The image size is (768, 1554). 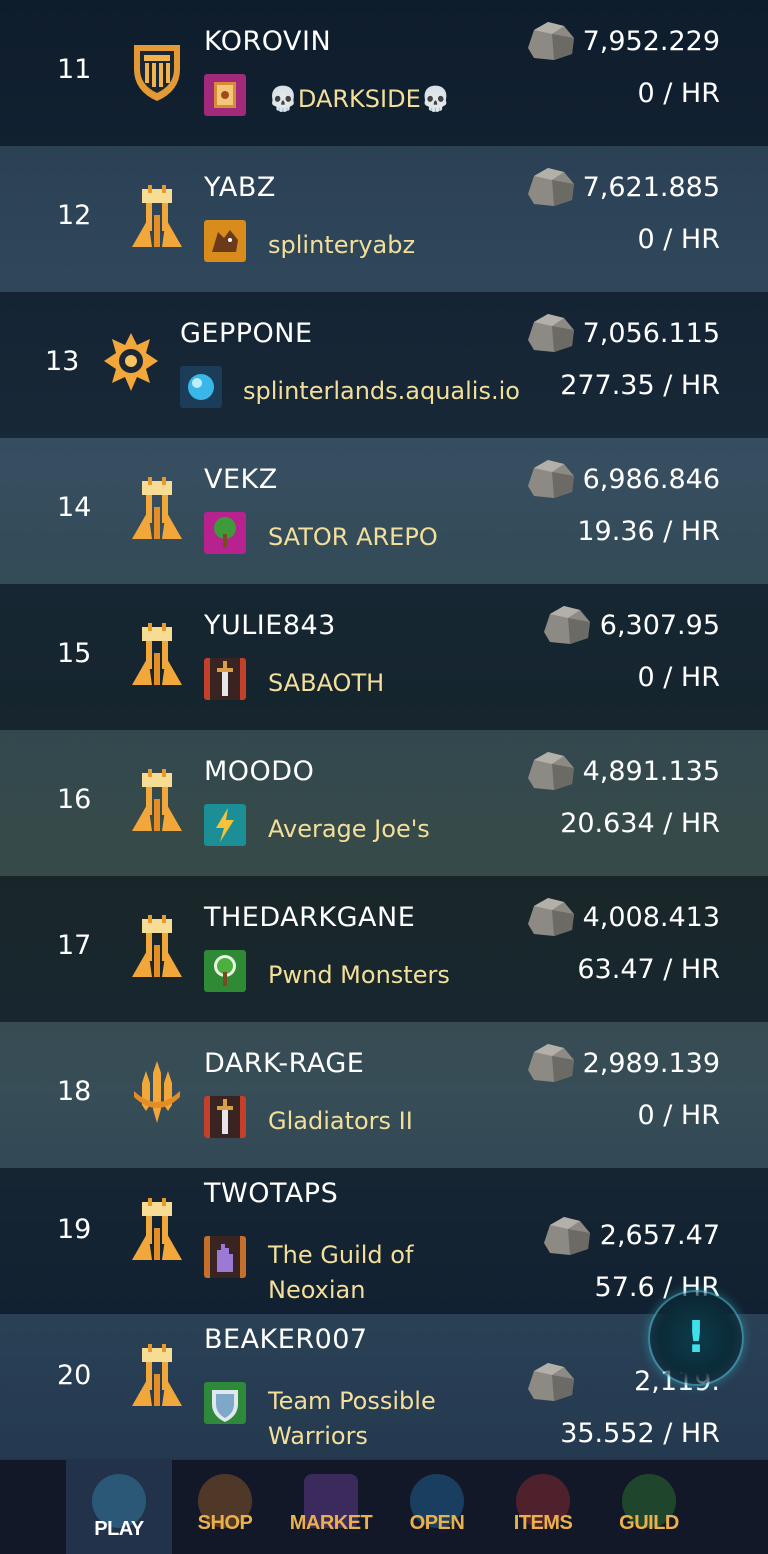 I want to click on shield-emblem-icon, so click(x=157, y=73).